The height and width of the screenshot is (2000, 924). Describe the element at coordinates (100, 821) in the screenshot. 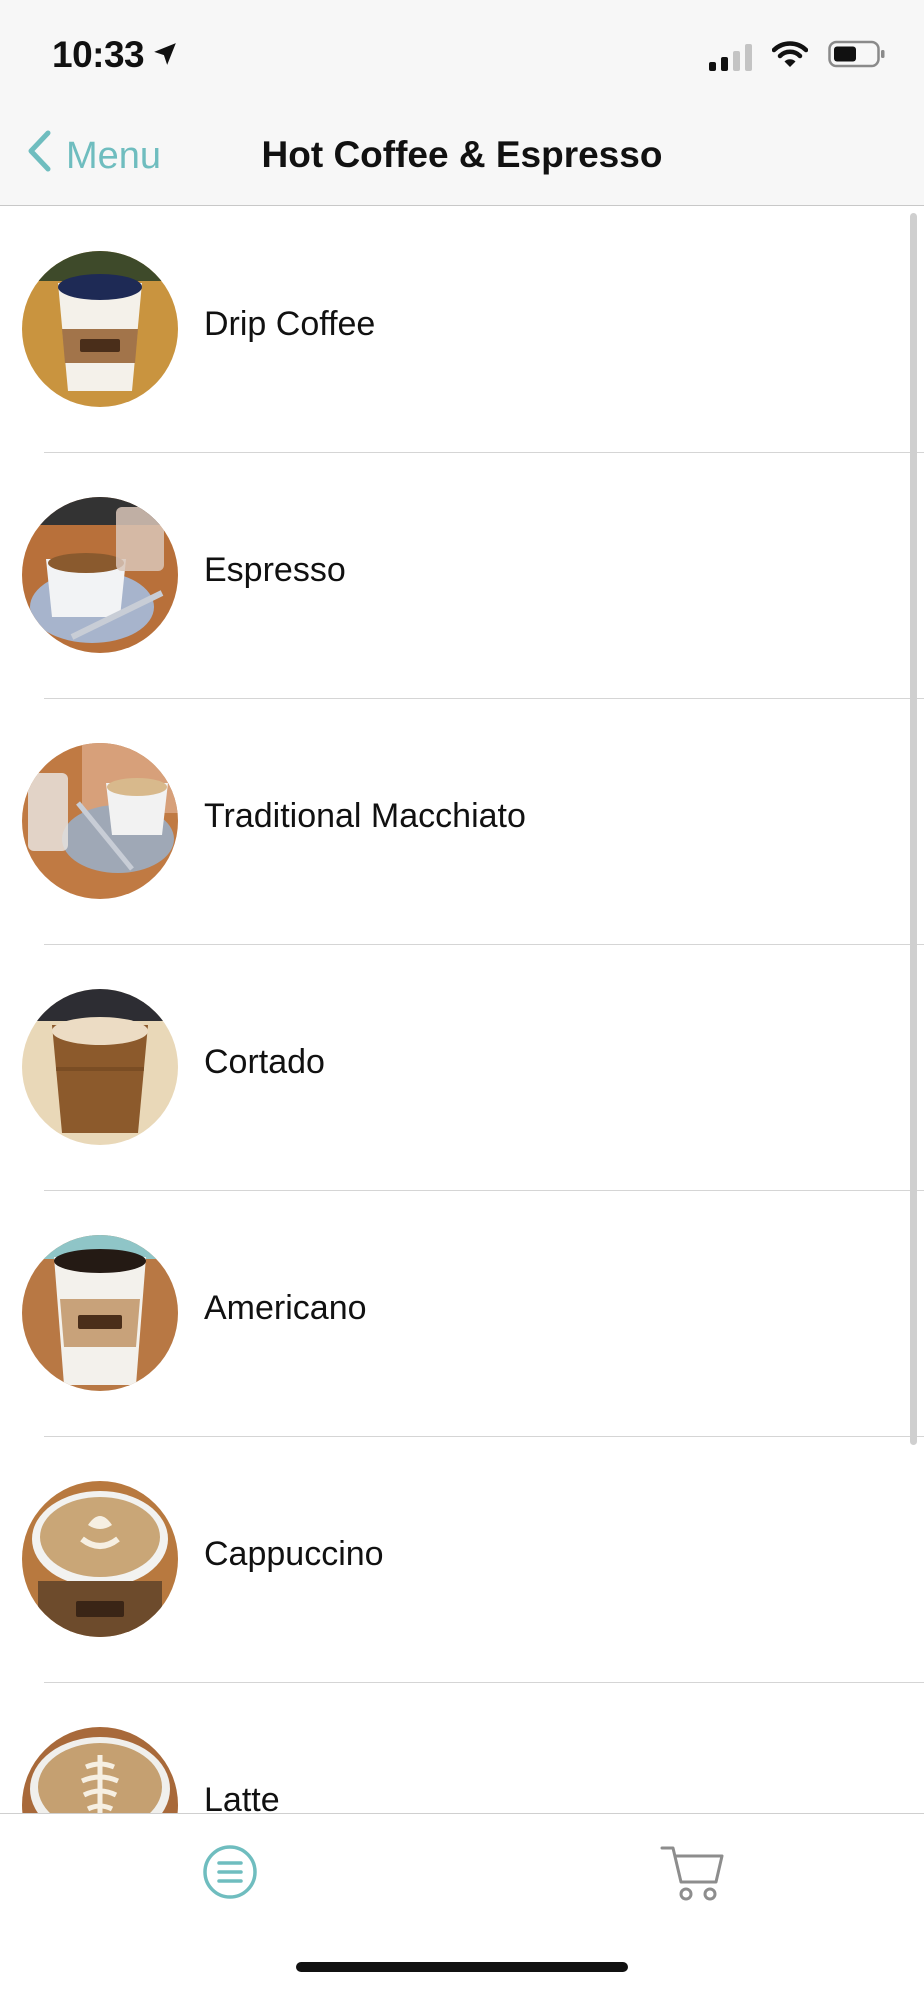

I see `macchiato-photo` at that location.